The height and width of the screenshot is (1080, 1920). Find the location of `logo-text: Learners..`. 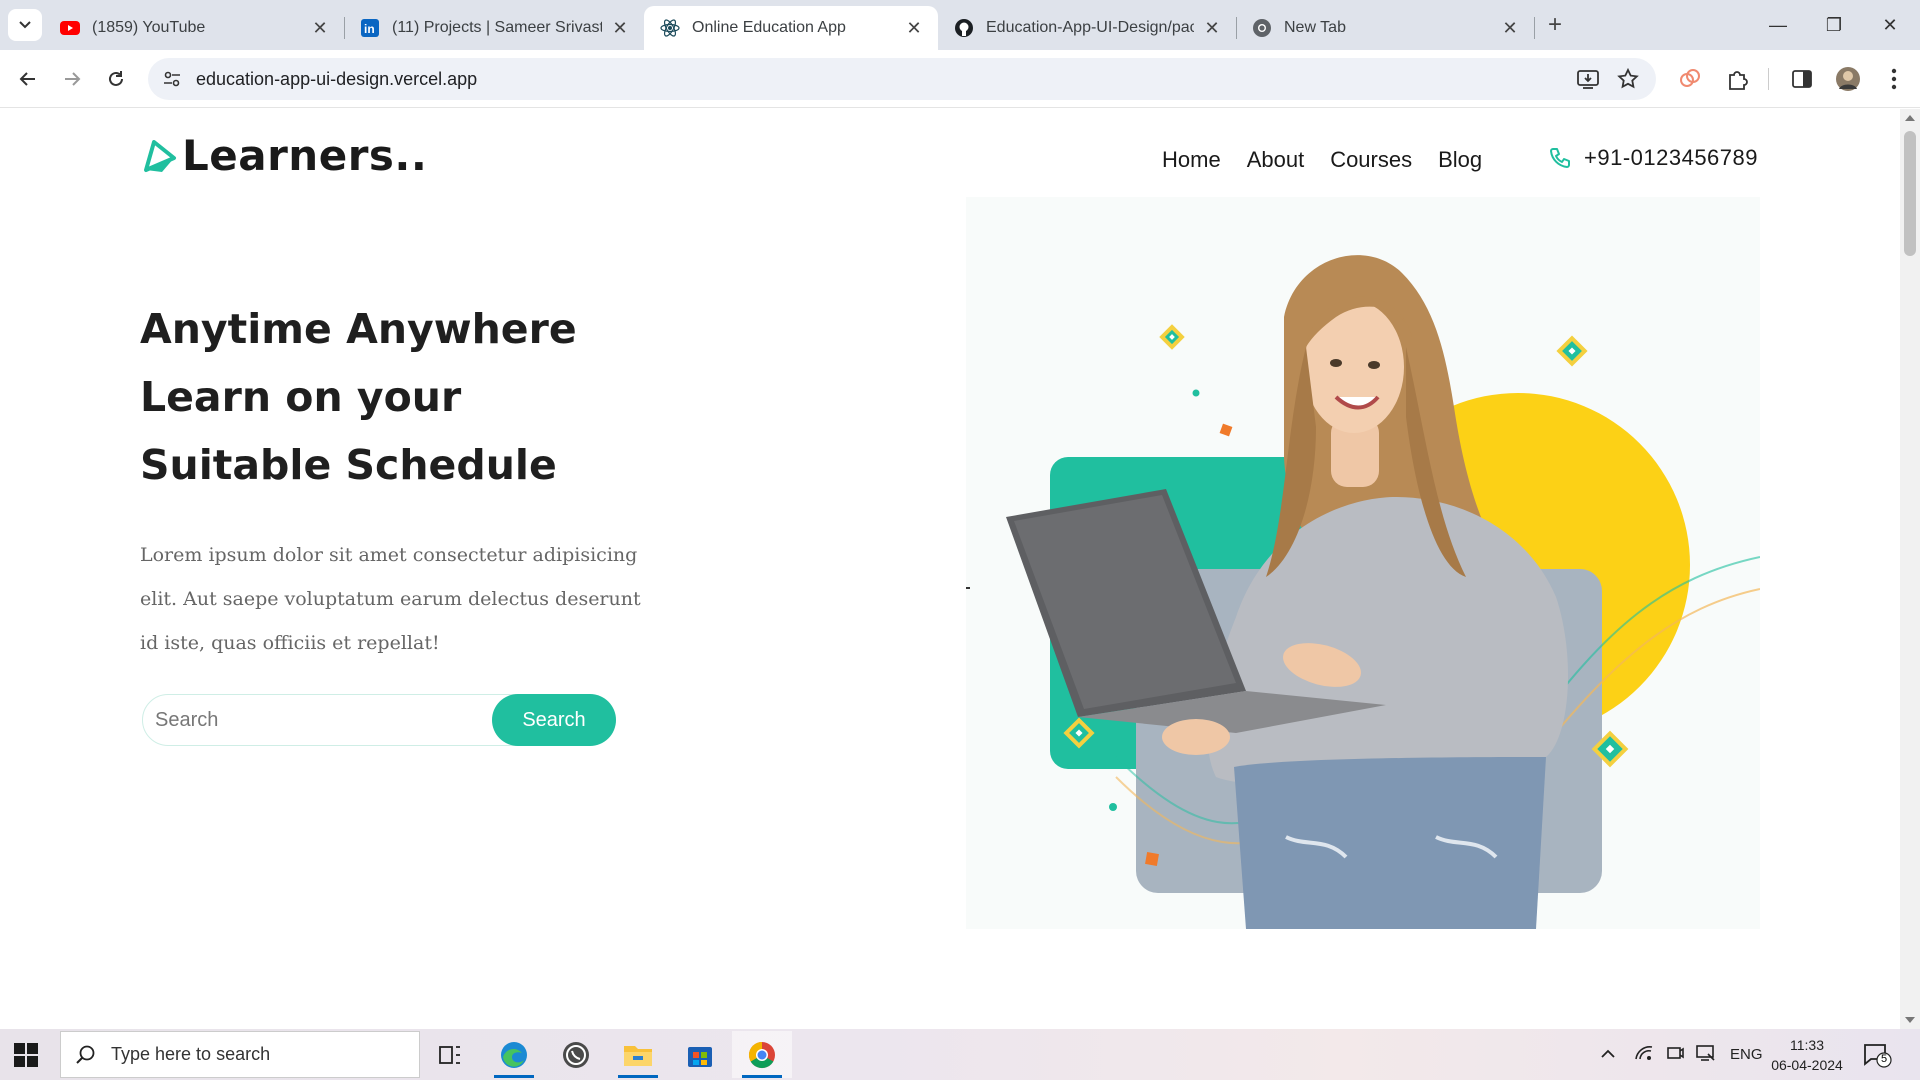

logo-text: Learners.. is located at coordinates (305, 155).